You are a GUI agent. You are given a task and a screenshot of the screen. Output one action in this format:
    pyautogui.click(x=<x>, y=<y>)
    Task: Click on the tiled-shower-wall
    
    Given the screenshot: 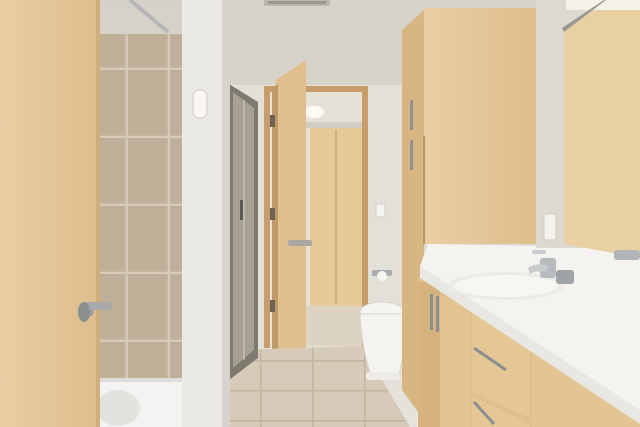 What is the action you would take?
    pyautogui.click(x=141, y=207)
    